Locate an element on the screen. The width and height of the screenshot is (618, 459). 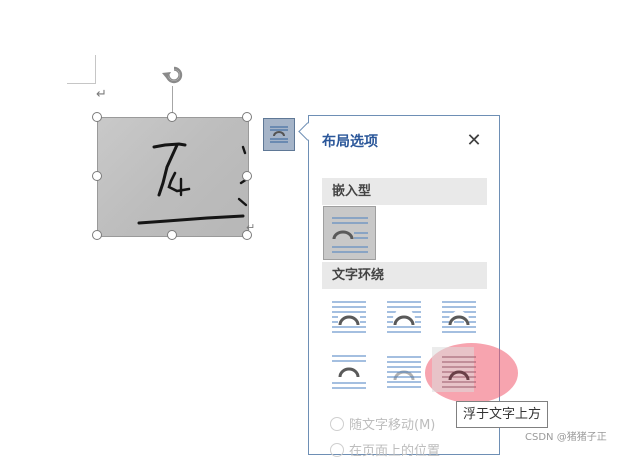
radio-fix-position-label: 在页面上的位置 is located at coordinates (395, 451).